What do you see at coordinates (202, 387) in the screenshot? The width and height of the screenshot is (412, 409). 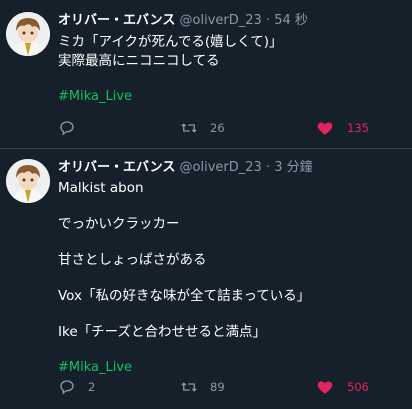 I see `retweet-button: 89` at bounding box center [202, 387].